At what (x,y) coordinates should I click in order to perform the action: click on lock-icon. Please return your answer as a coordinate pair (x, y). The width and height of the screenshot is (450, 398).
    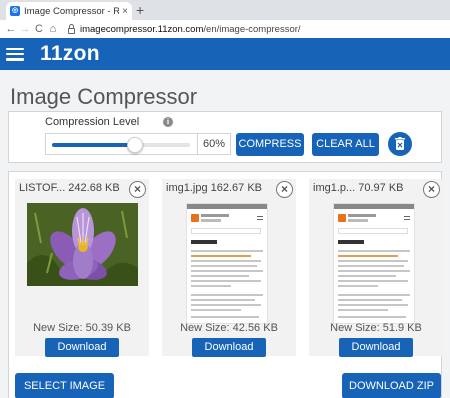
    Looking at the image, I should click on (71, 28).